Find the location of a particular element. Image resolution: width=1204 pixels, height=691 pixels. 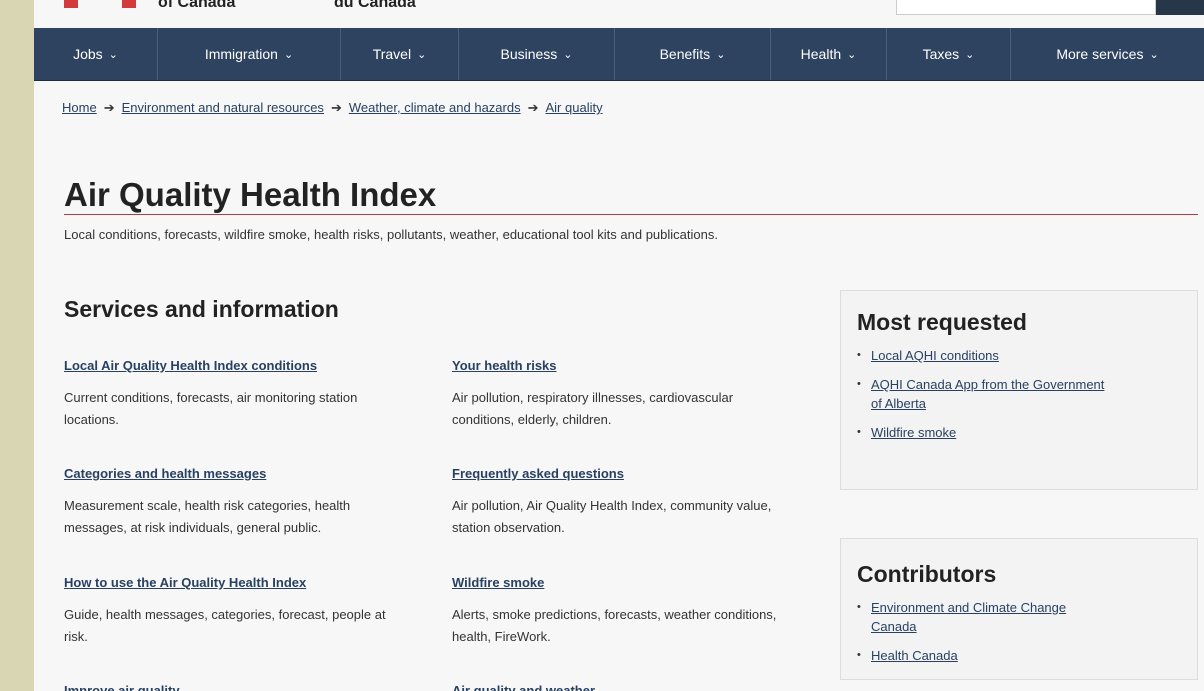

menu-item-label: Jobs is located at coordinates (88, 54).